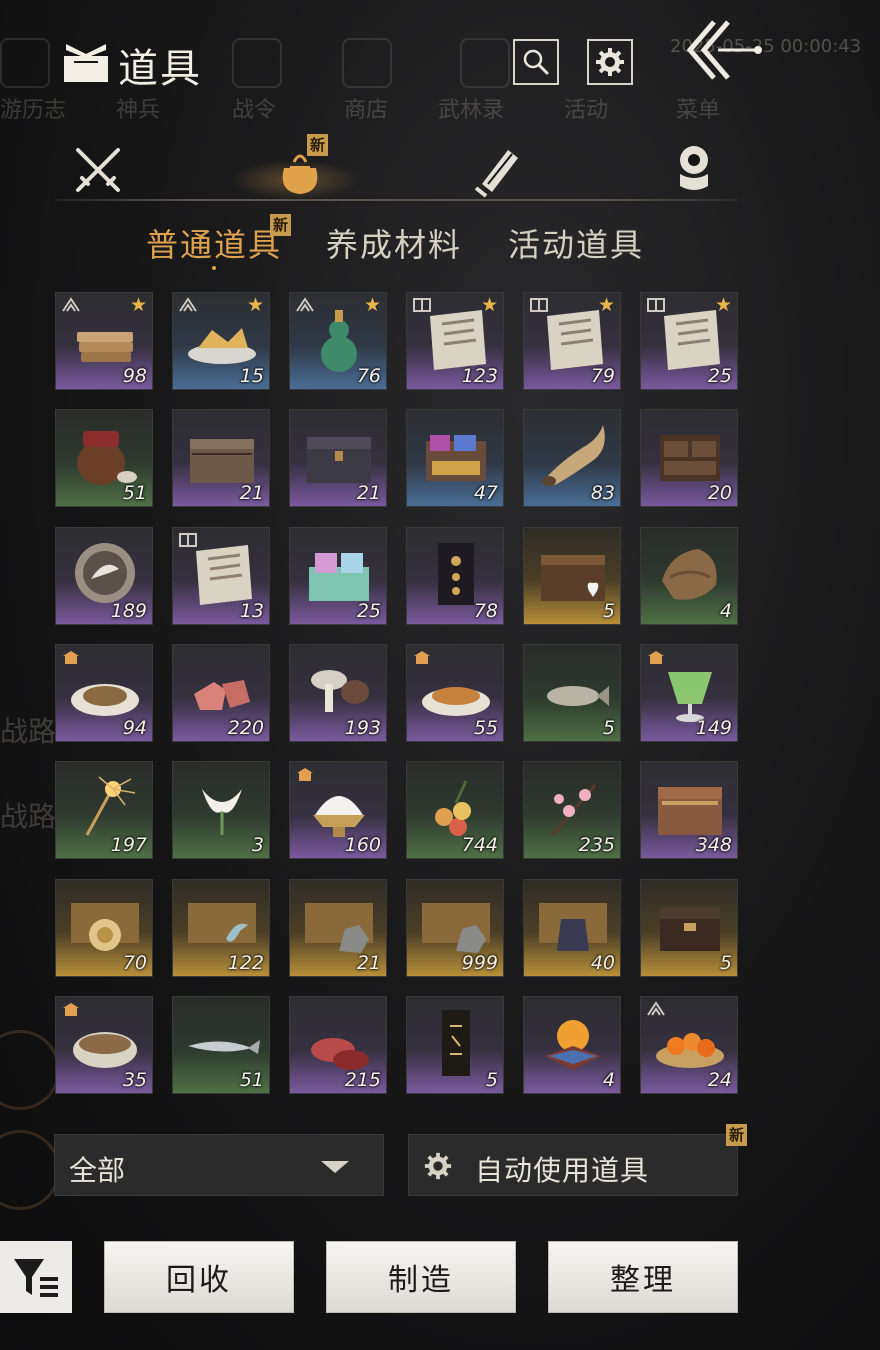 The width and height of the screenshot is (880, 1350). I want to click on item-count: 83, so click(602, 493).